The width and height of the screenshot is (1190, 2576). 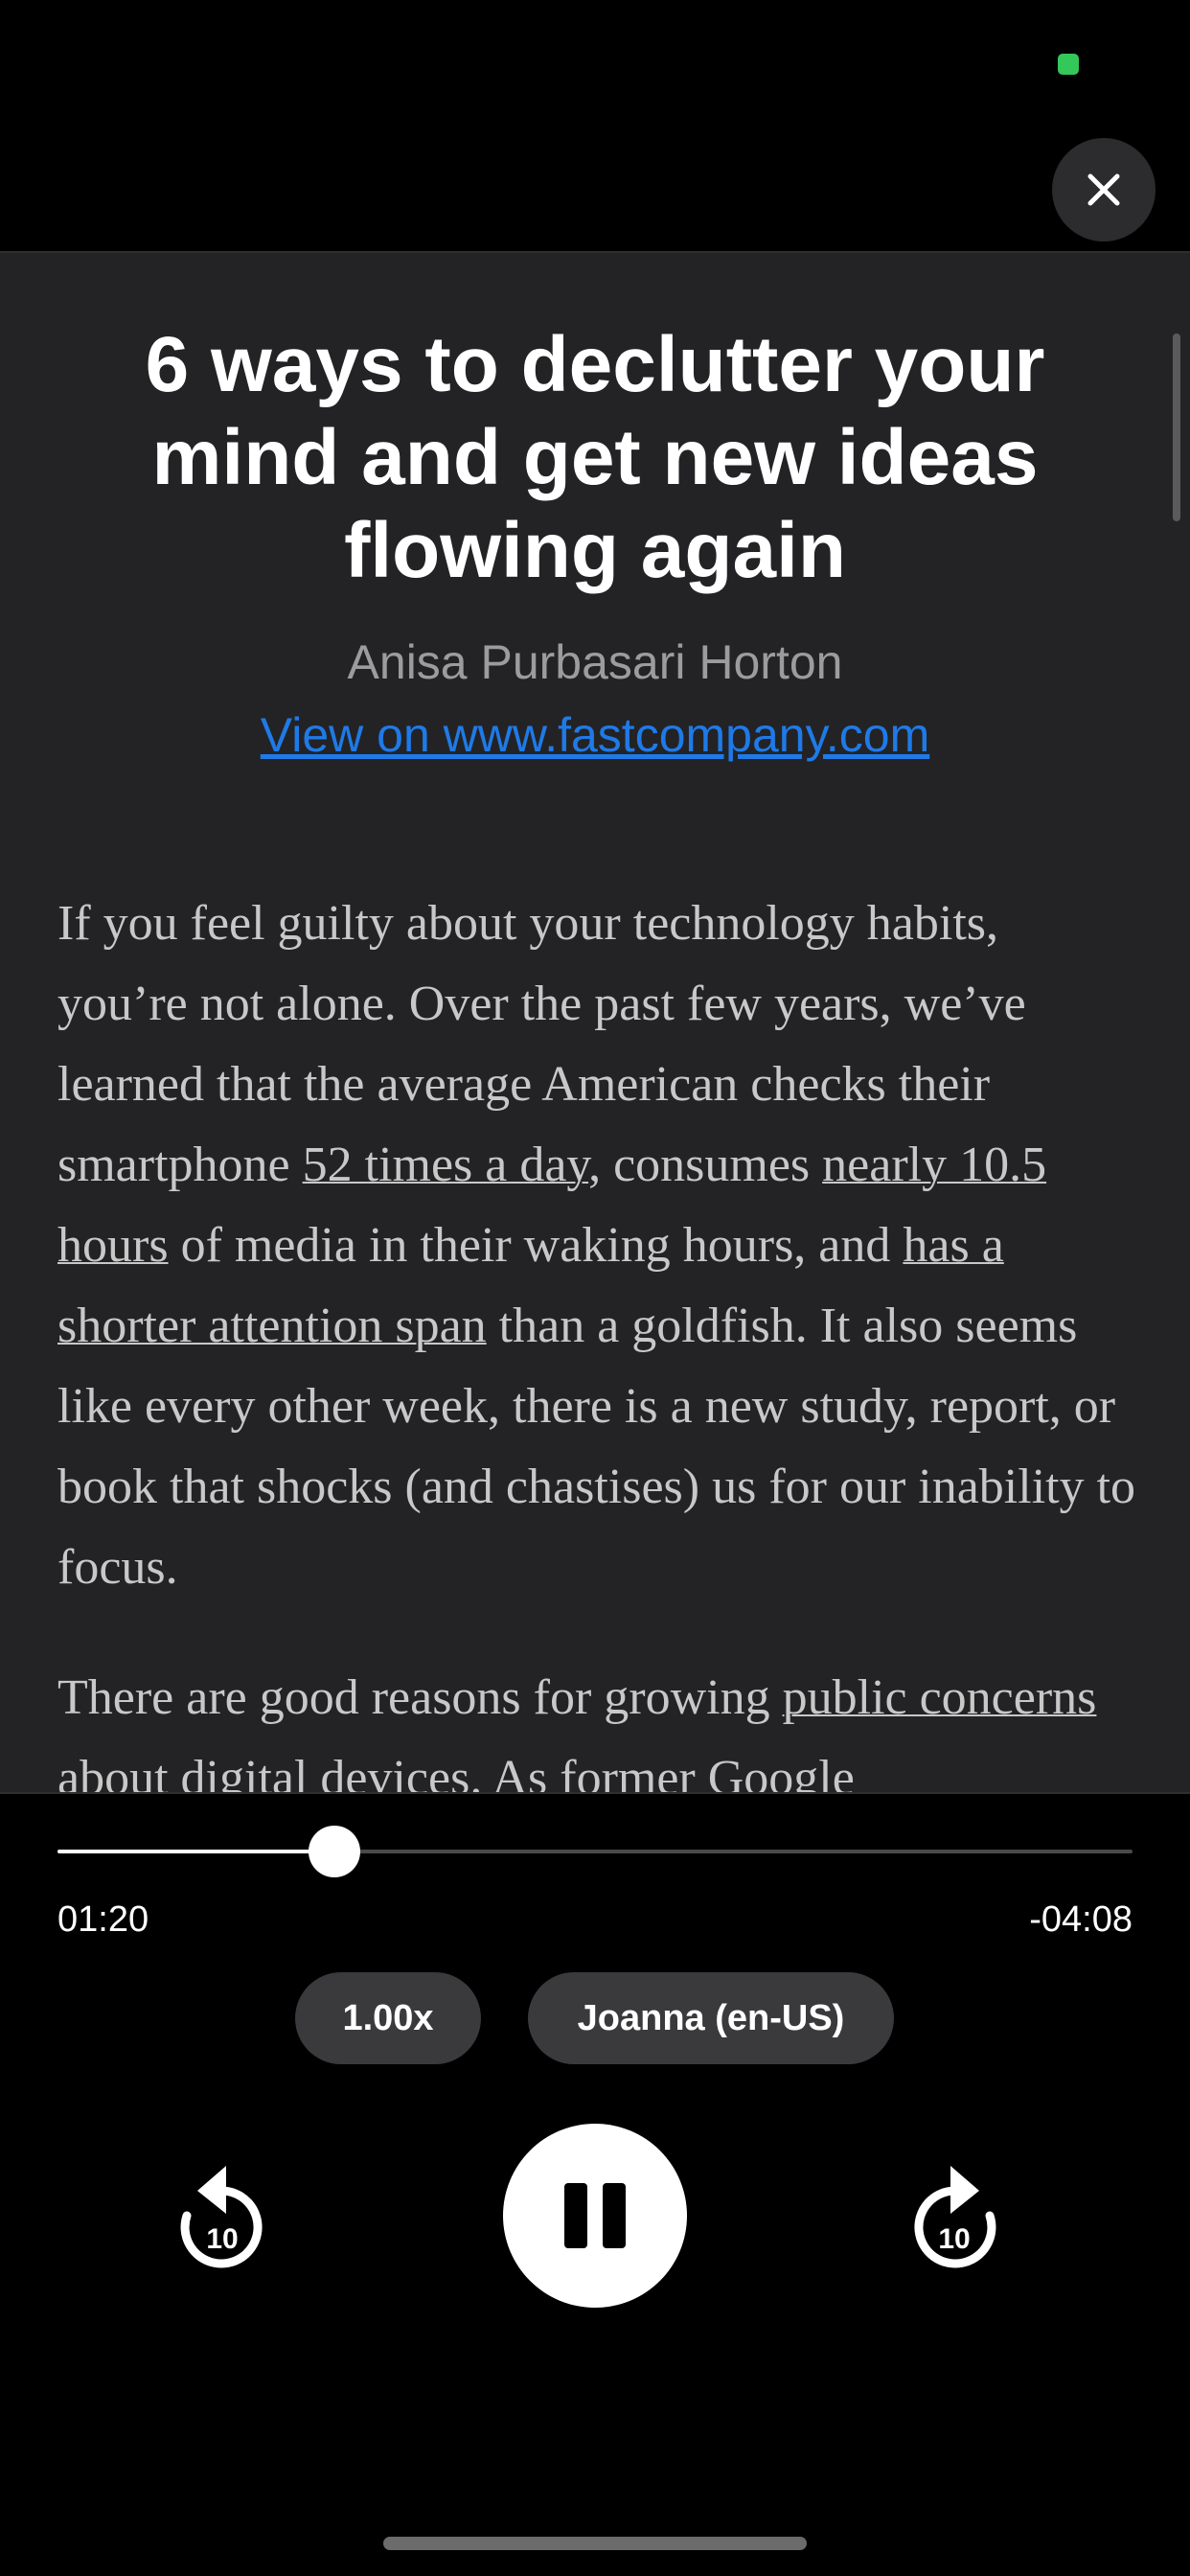 I want to click on progress-fill, so click(x=195, y=1851).